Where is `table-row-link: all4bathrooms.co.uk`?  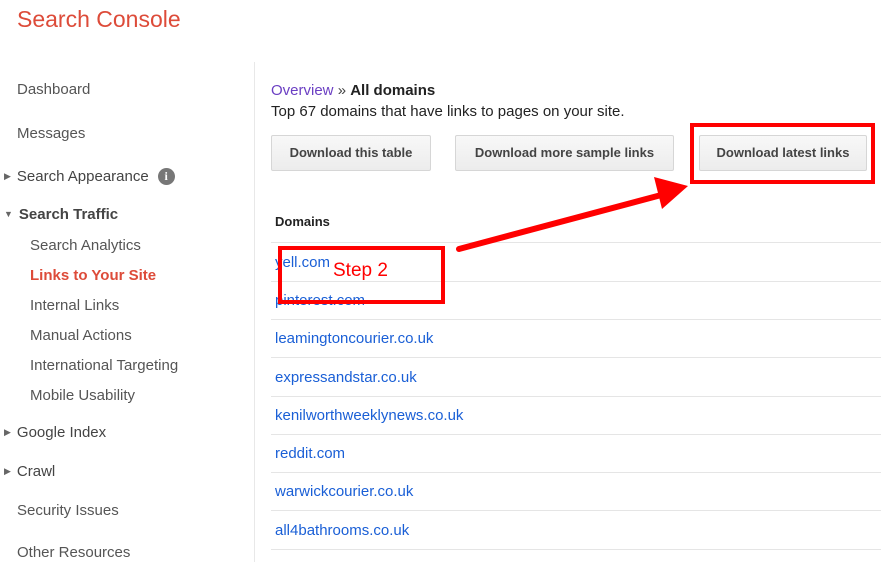
table-row-link: all4bathrooms.co.uk is located at coordinates (342, 530).